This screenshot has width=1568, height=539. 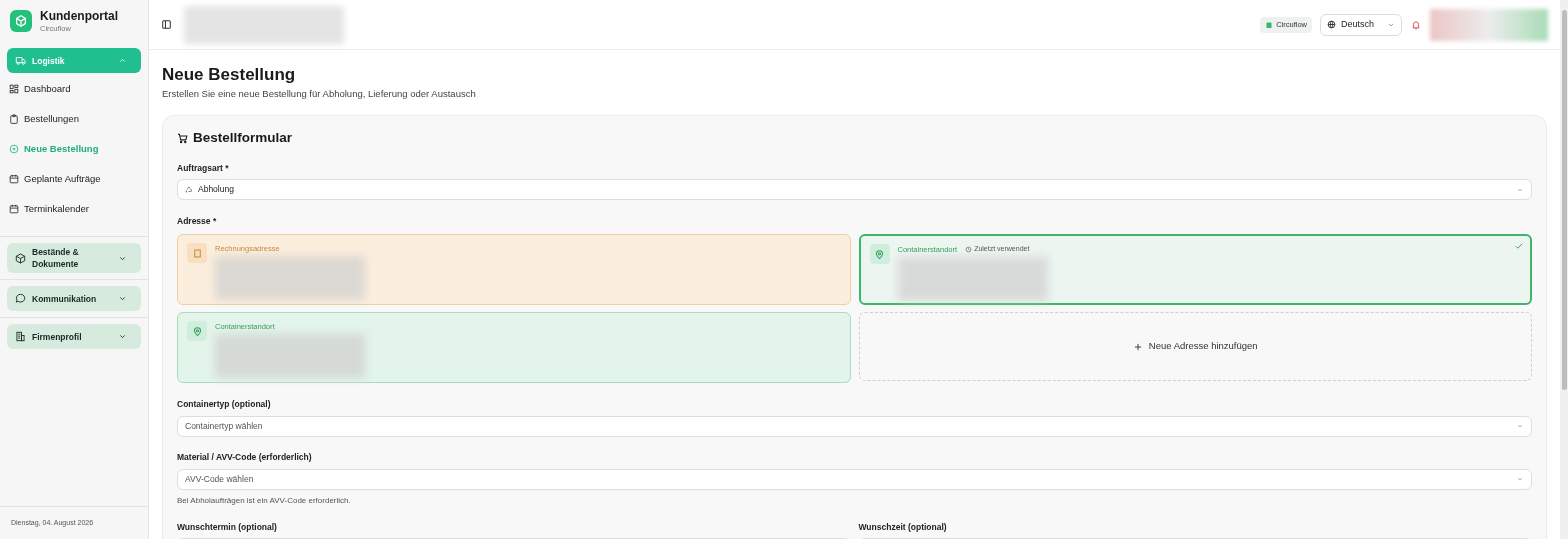 What do you see at coordinates (189, 189) in the screenshot?
I see `recycle-icon` at bounding box center [189, 189].